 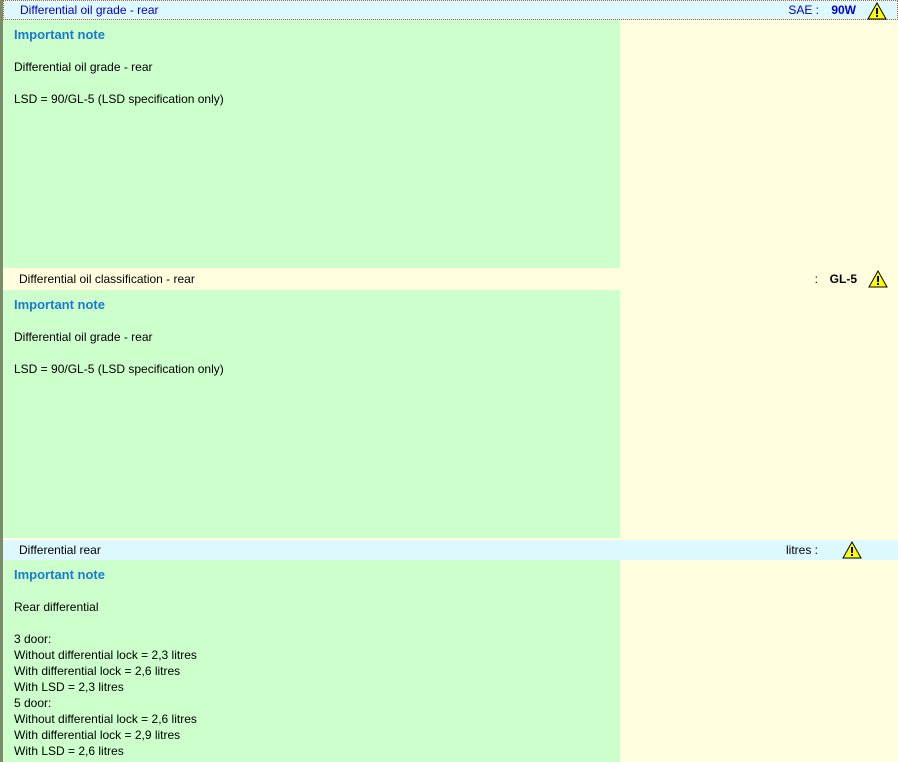 What do you see at coordinates (107, 279) in the screenshot?
I see `row-label: Differential oil classification - rear` at bounding box center [107, 279].